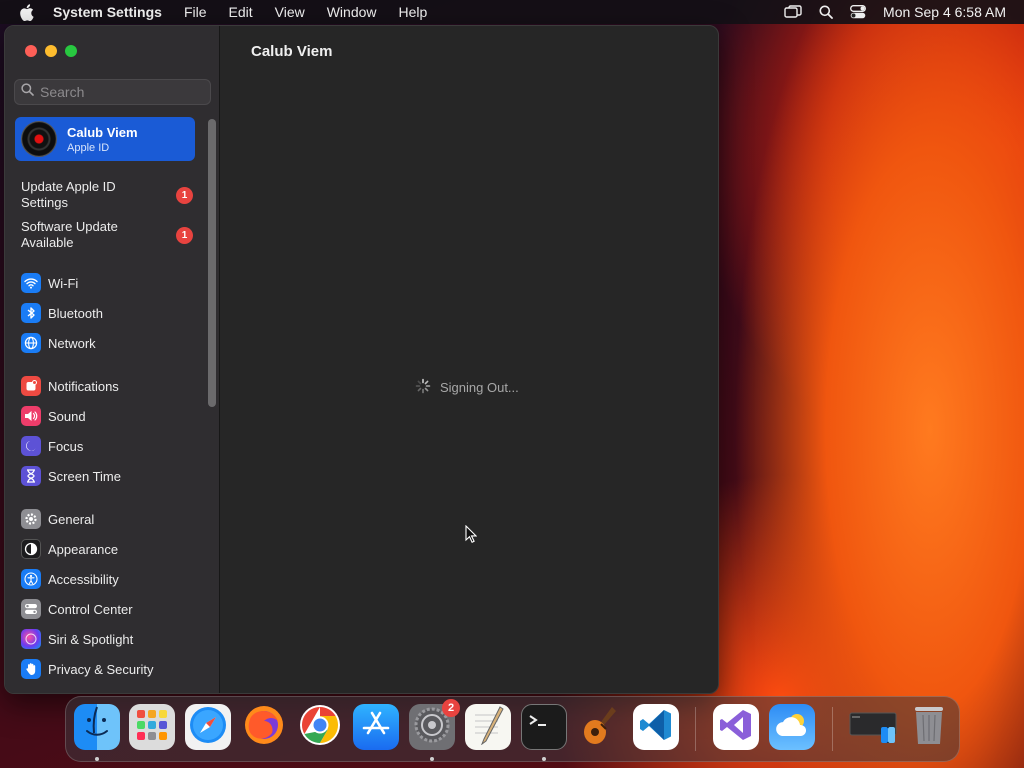  I want to click on sidebar-item-privacy-security: Privacy & Security, so click(111, 669).